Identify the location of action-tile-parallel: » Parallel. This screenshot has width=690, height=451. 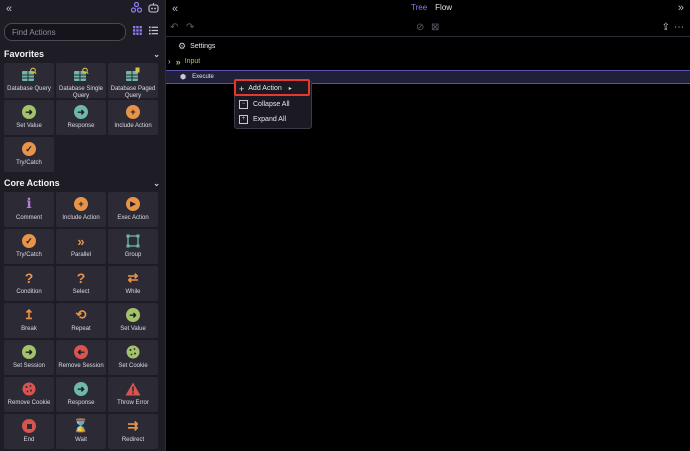
(81, 246).